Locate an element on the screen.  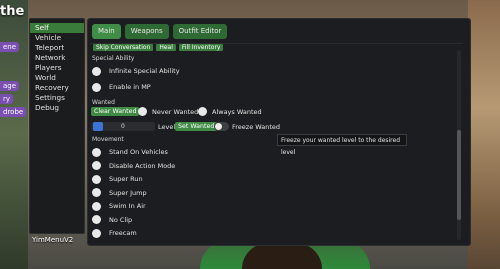
disable-action-mode-checkbox: Disable Action Mode is located at coordinates (133, 166).